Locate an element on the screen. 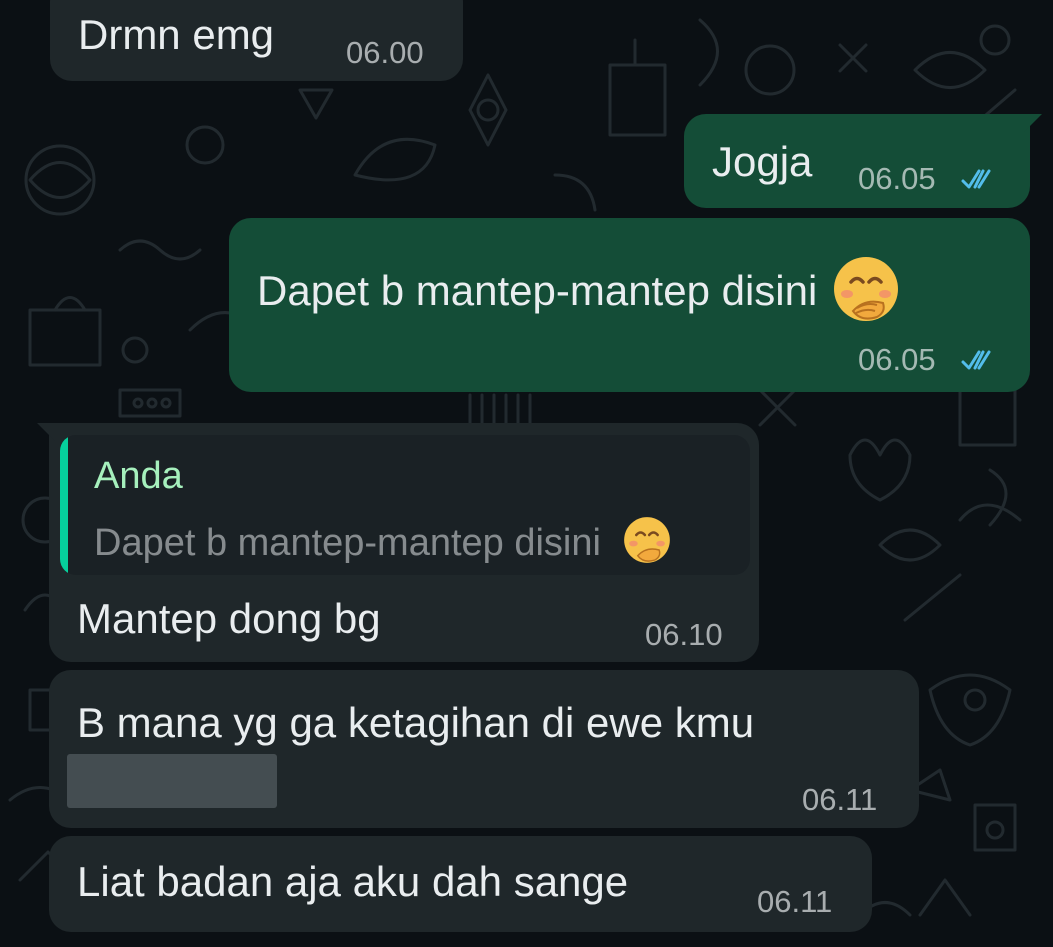 This screenshot has height=947, width=1053. message-time: 06.00 is located at coordinates (385, 52).